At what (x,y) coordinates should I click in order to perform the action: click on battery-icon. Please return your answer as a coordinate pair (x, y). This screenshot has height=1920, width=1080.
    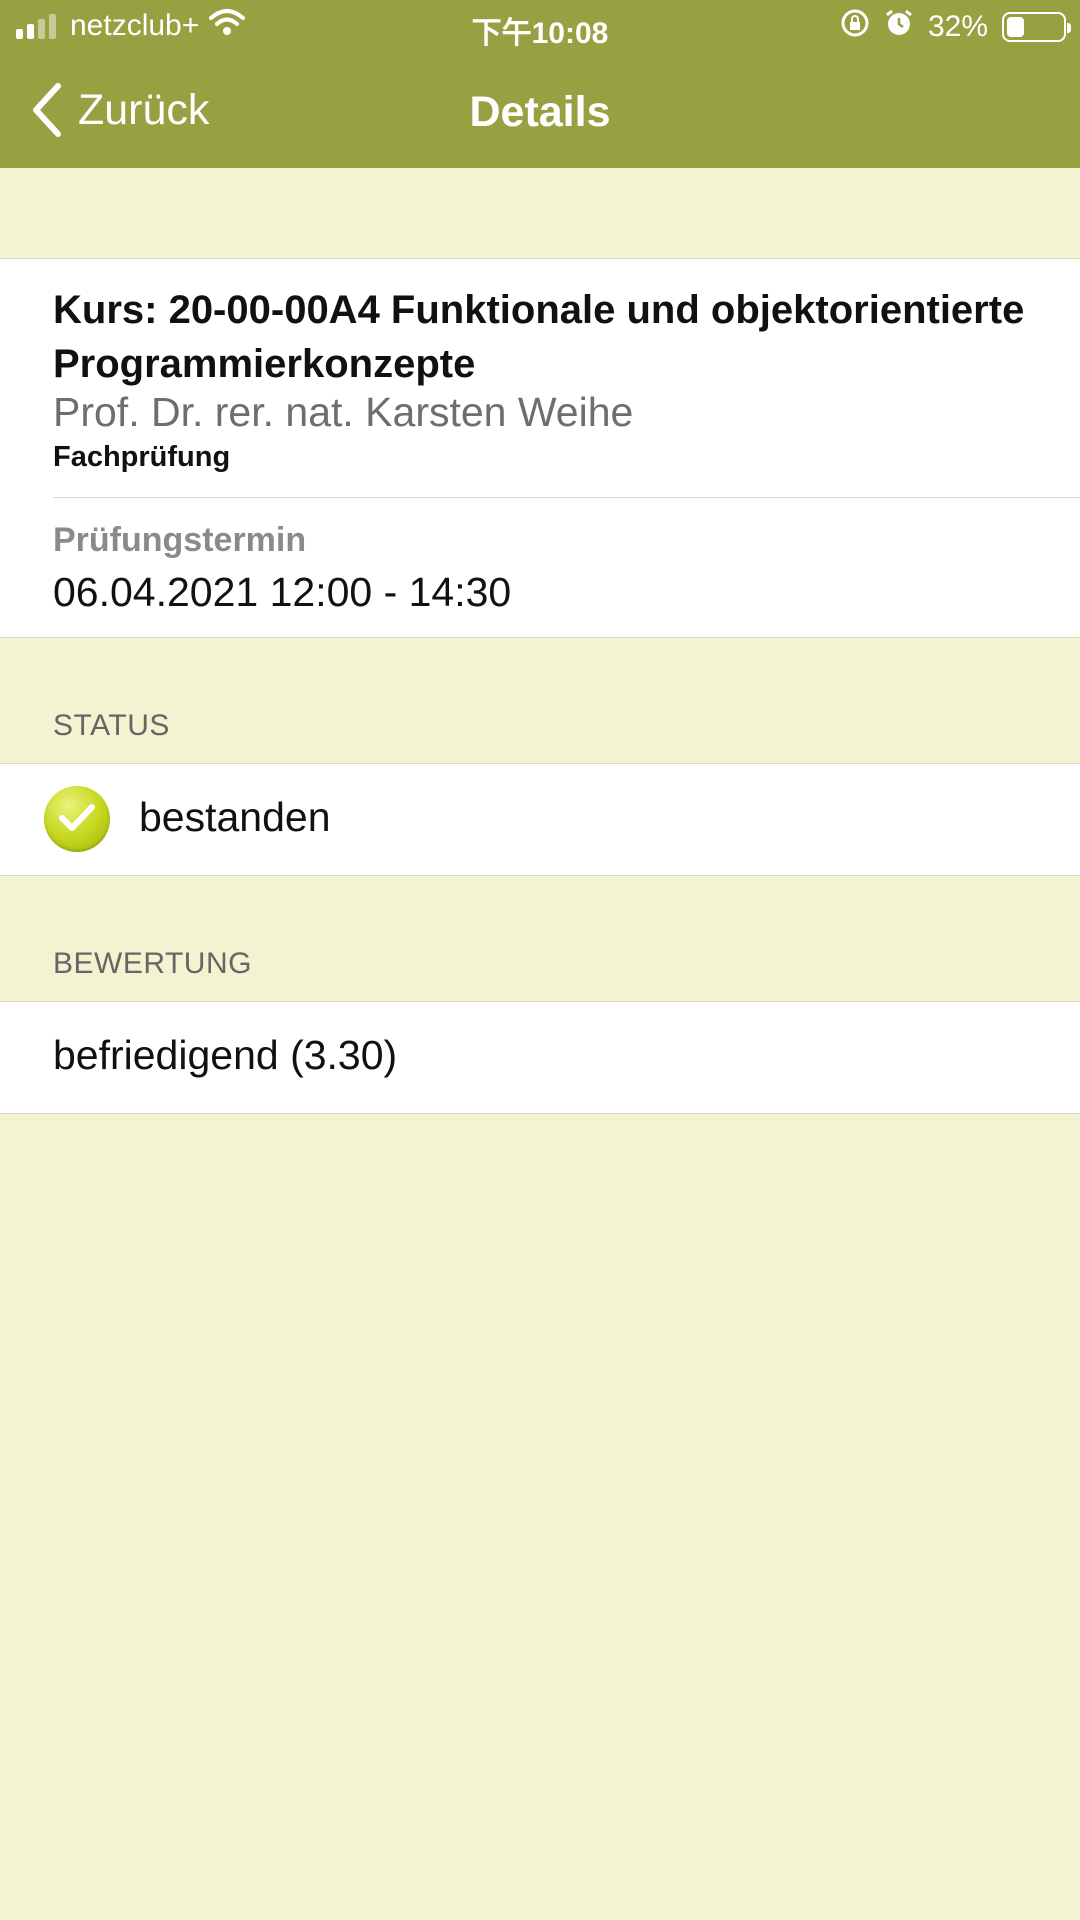
    Looking at the image, I should click on (1036, 27).